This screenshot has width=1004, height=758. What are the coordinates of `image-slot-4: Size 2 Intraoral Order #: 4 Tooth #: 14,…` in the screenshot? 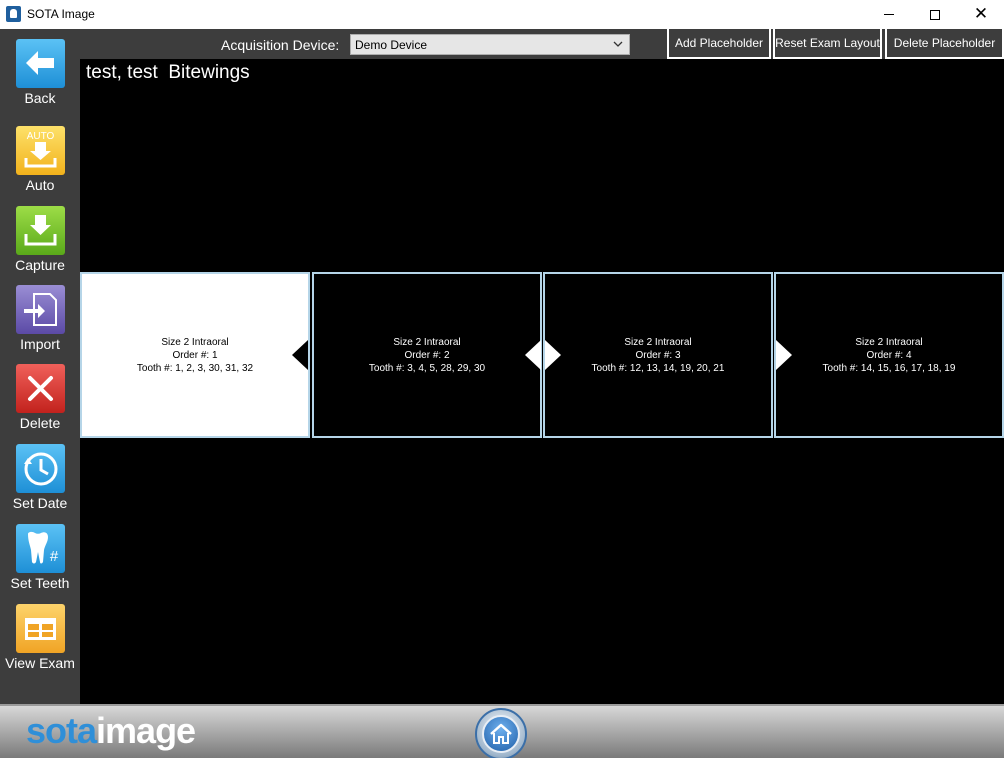 It's located at (889, 355).